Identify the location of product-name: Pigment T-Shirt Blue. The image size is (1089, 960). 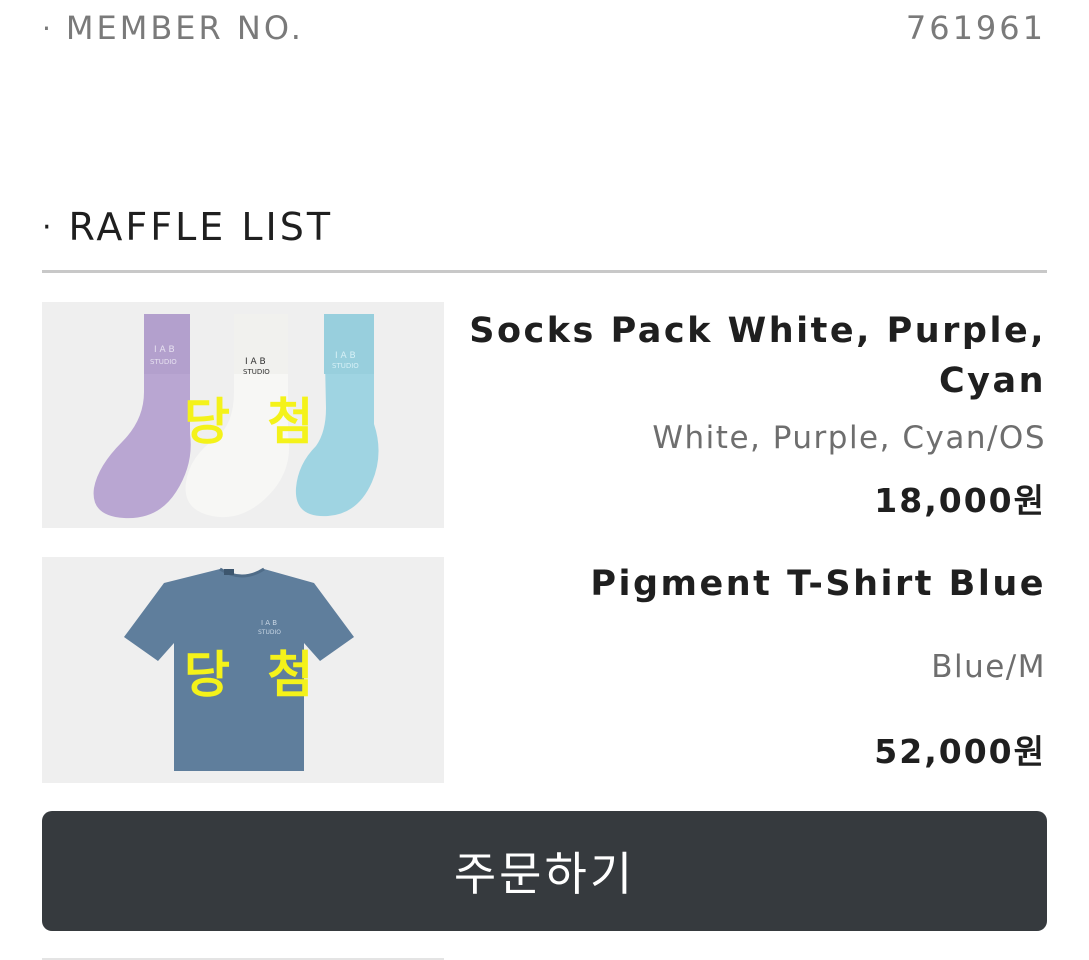
(756, 584).